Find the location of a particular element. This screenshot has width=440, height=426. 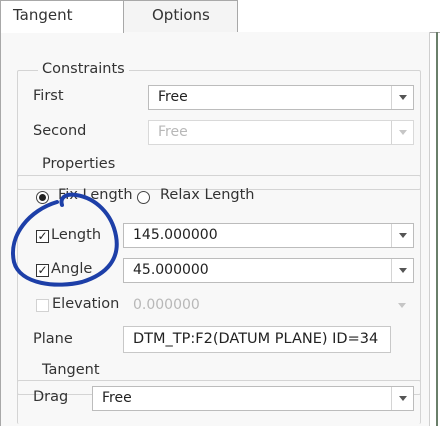

annotation-circle is located at coordinates (65, 239).